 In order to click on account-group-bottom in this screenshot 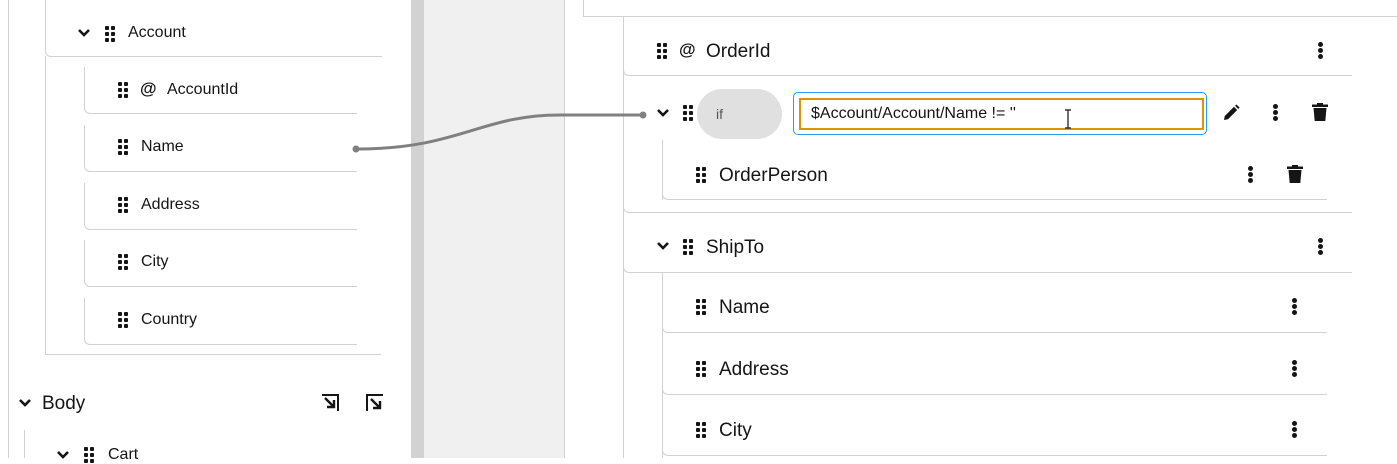, I will do `click(213, 354)`.